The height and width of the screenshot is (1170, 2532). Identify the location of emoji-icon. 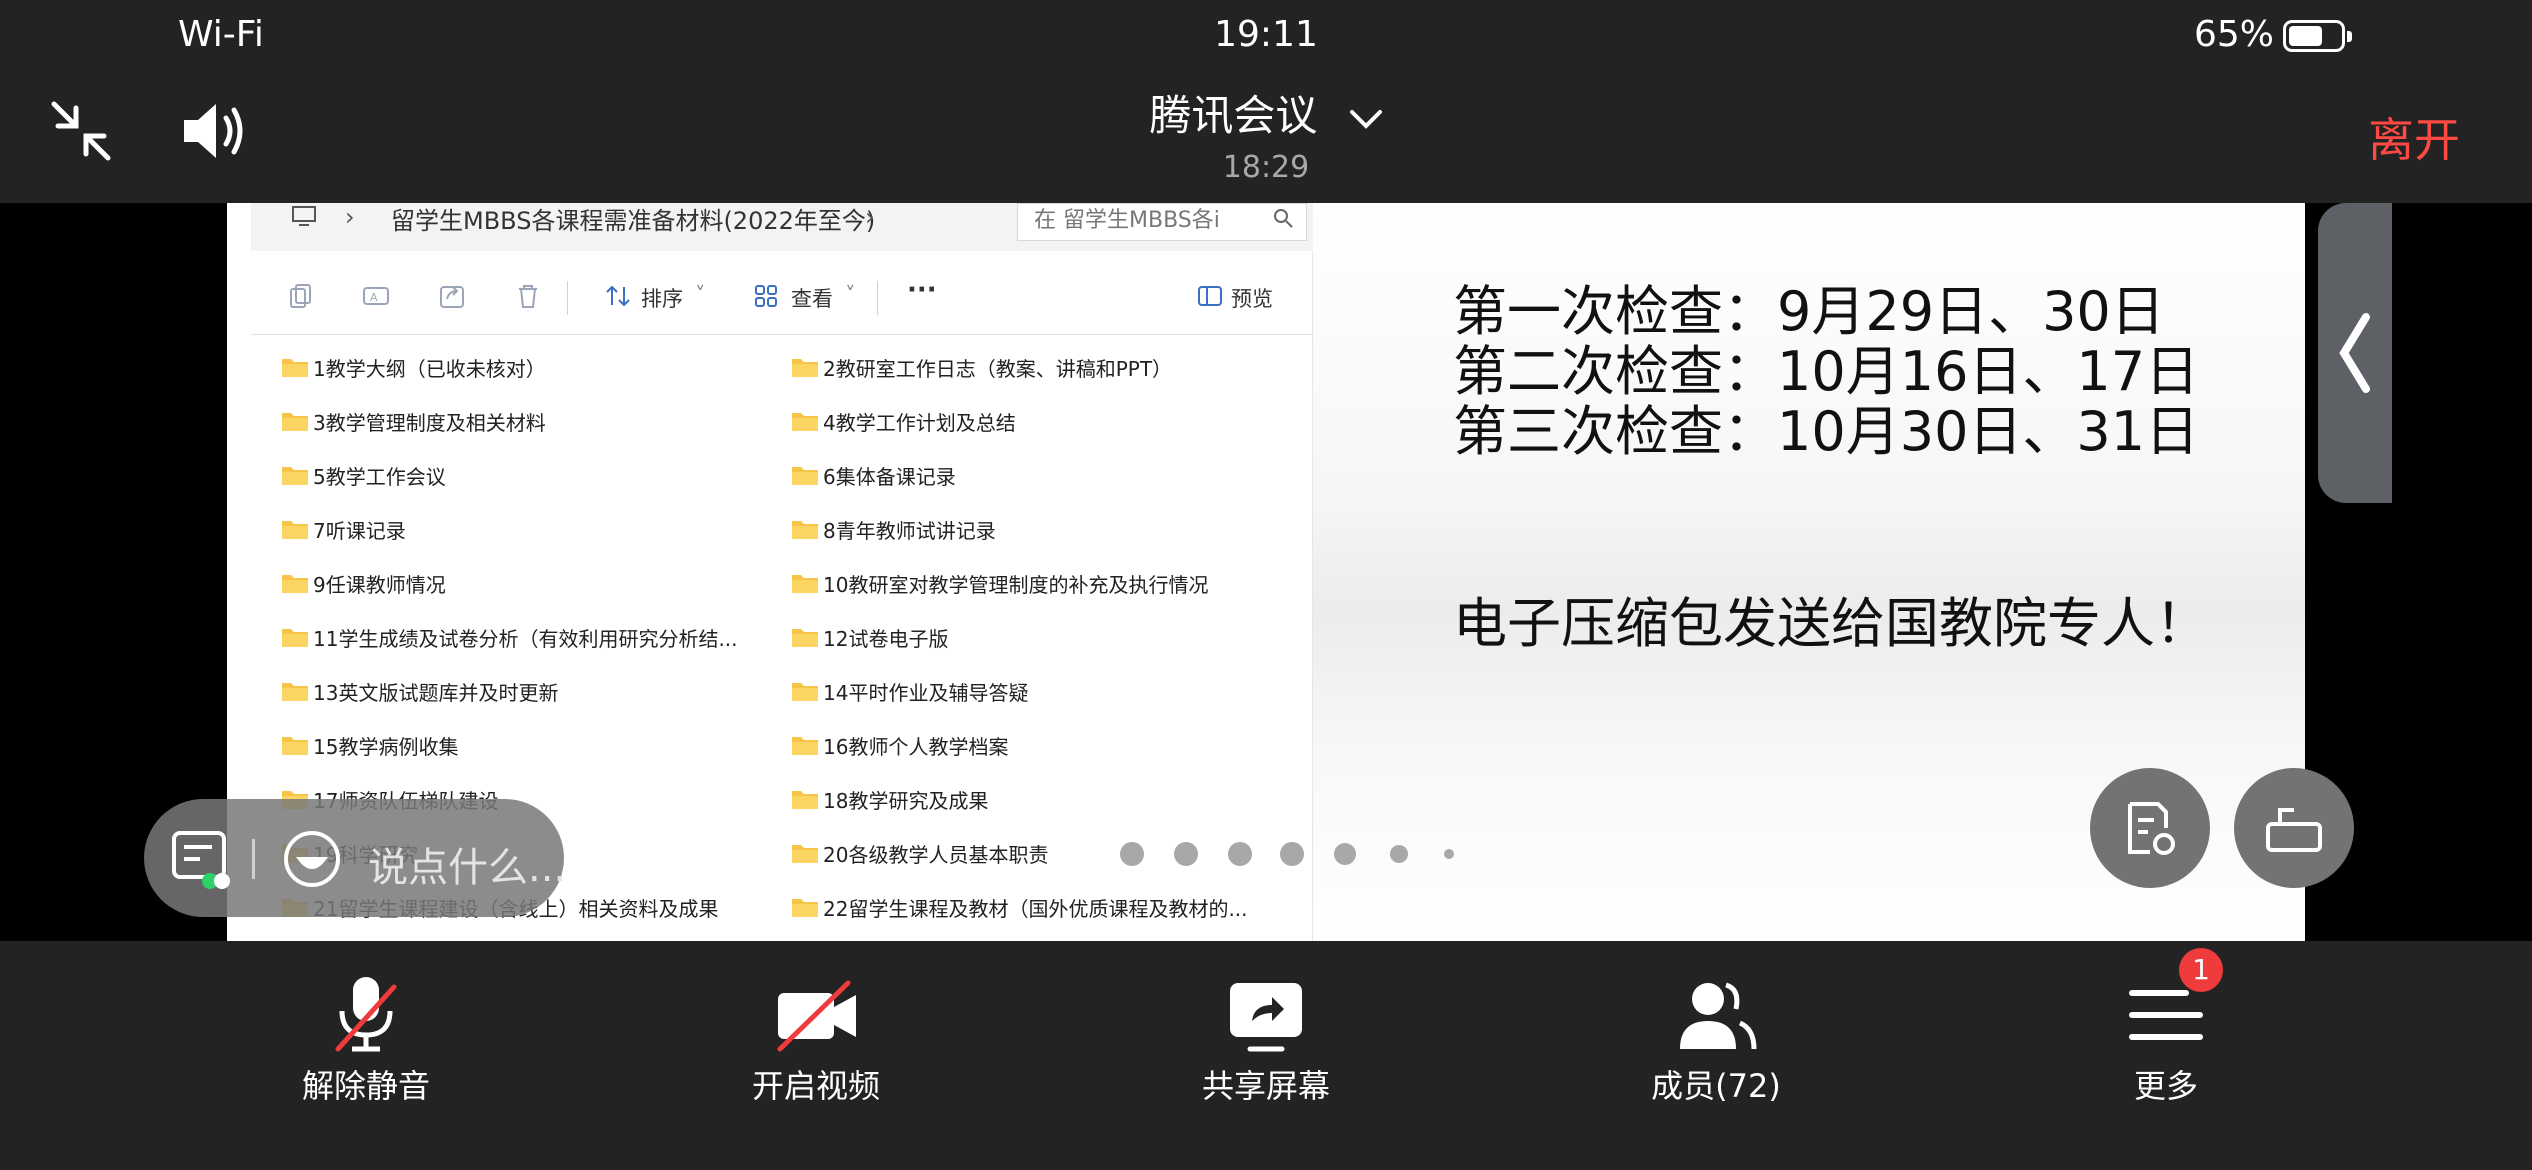
(312, 859).